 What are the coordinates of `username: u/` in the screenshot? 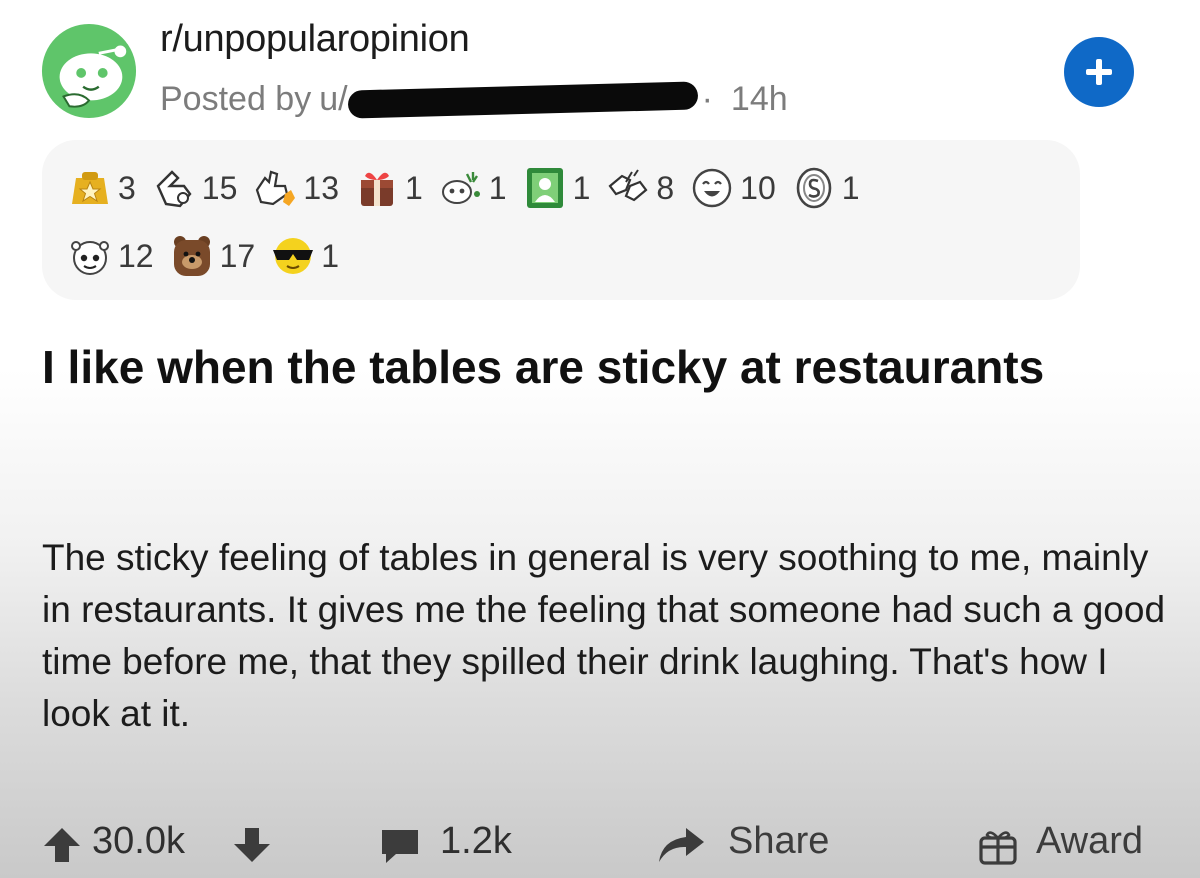 It's located at (333, 99).